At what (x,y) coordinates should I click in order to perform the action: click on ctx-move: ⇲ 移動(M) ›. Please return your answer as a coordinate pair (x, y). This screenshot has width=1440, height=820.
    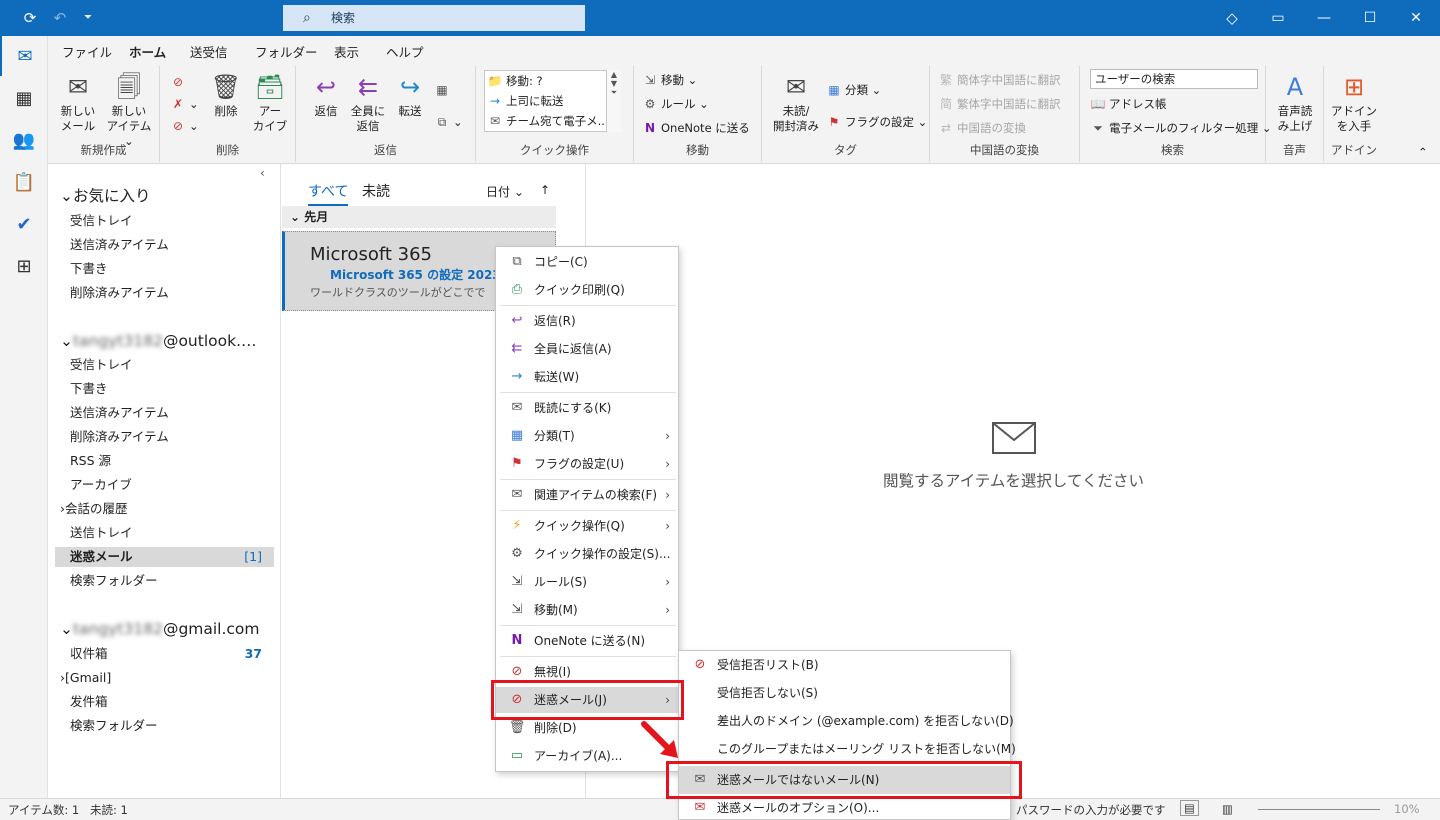
    Looking at the image, I should click on (587, 610).